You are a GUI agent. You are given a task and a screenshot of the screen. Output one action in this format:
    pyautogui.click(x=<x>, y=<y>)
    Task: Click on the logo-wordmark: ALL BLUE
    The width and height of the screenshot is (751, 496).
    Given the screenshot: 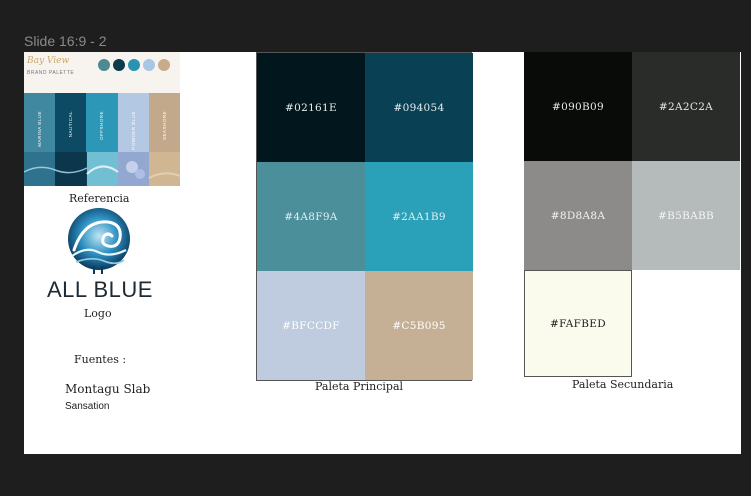 What is the action you would take?
    pyautogui.click(x=100, y=289)
    